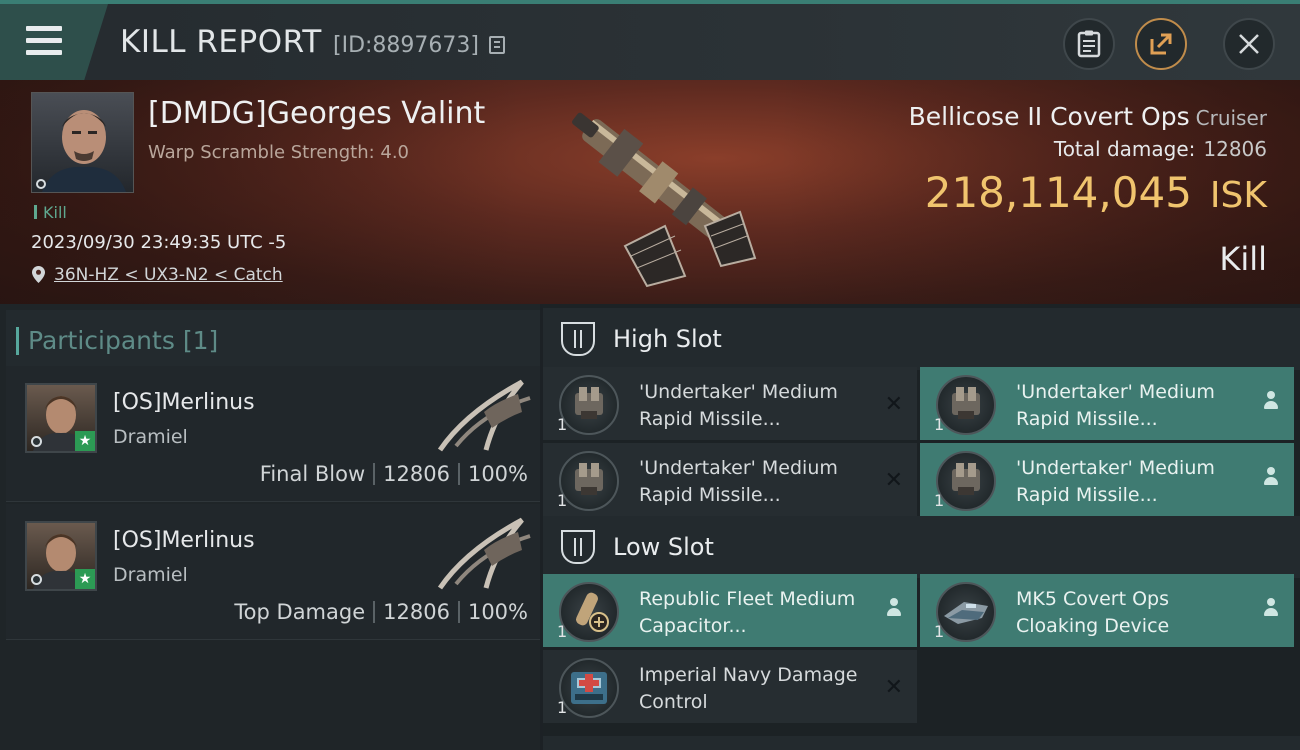  Describe the element at coordinates (921, 547) in the screenshot. I see `low-slot-header: Low Slot` at that location.